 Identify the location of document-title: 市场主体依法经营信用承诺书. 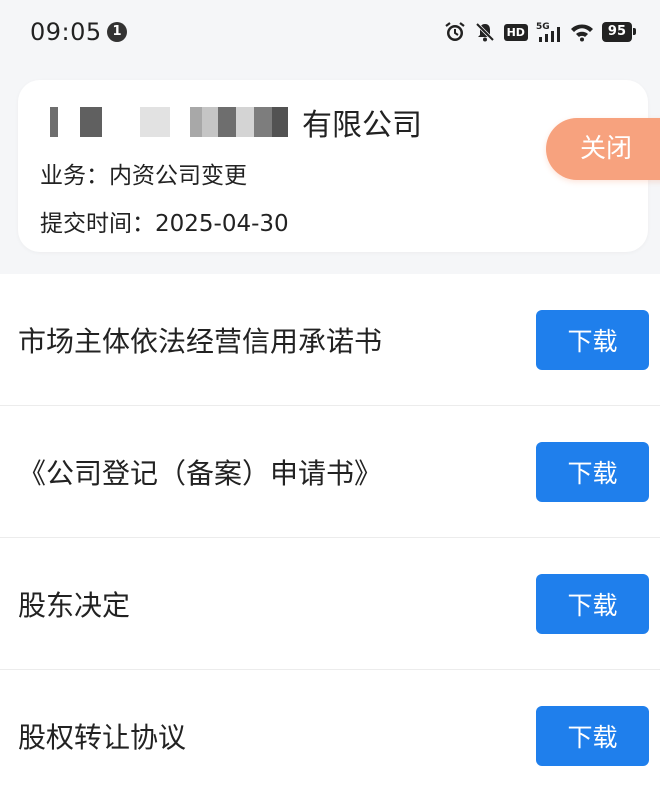
(200, 341).